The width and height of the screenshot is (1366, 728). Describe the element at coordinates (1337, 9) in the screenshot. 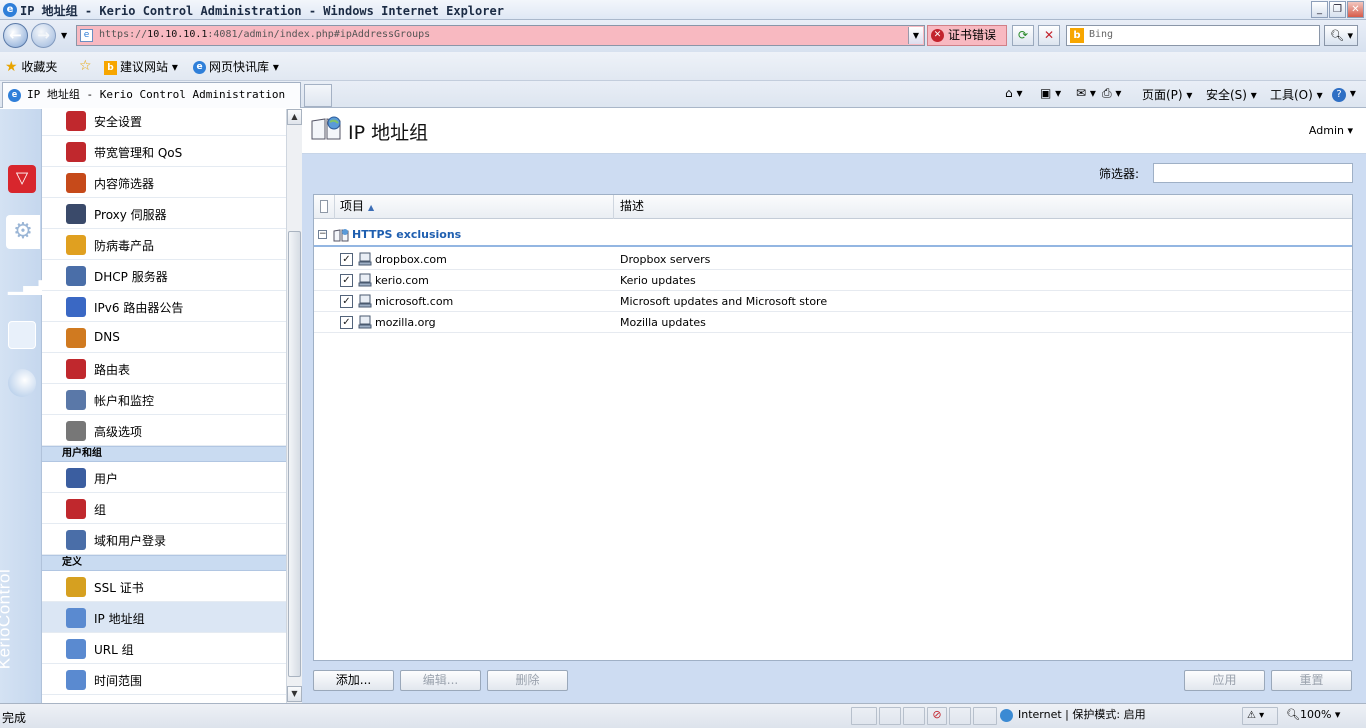

I see `maximize-button: ❐` at that location.